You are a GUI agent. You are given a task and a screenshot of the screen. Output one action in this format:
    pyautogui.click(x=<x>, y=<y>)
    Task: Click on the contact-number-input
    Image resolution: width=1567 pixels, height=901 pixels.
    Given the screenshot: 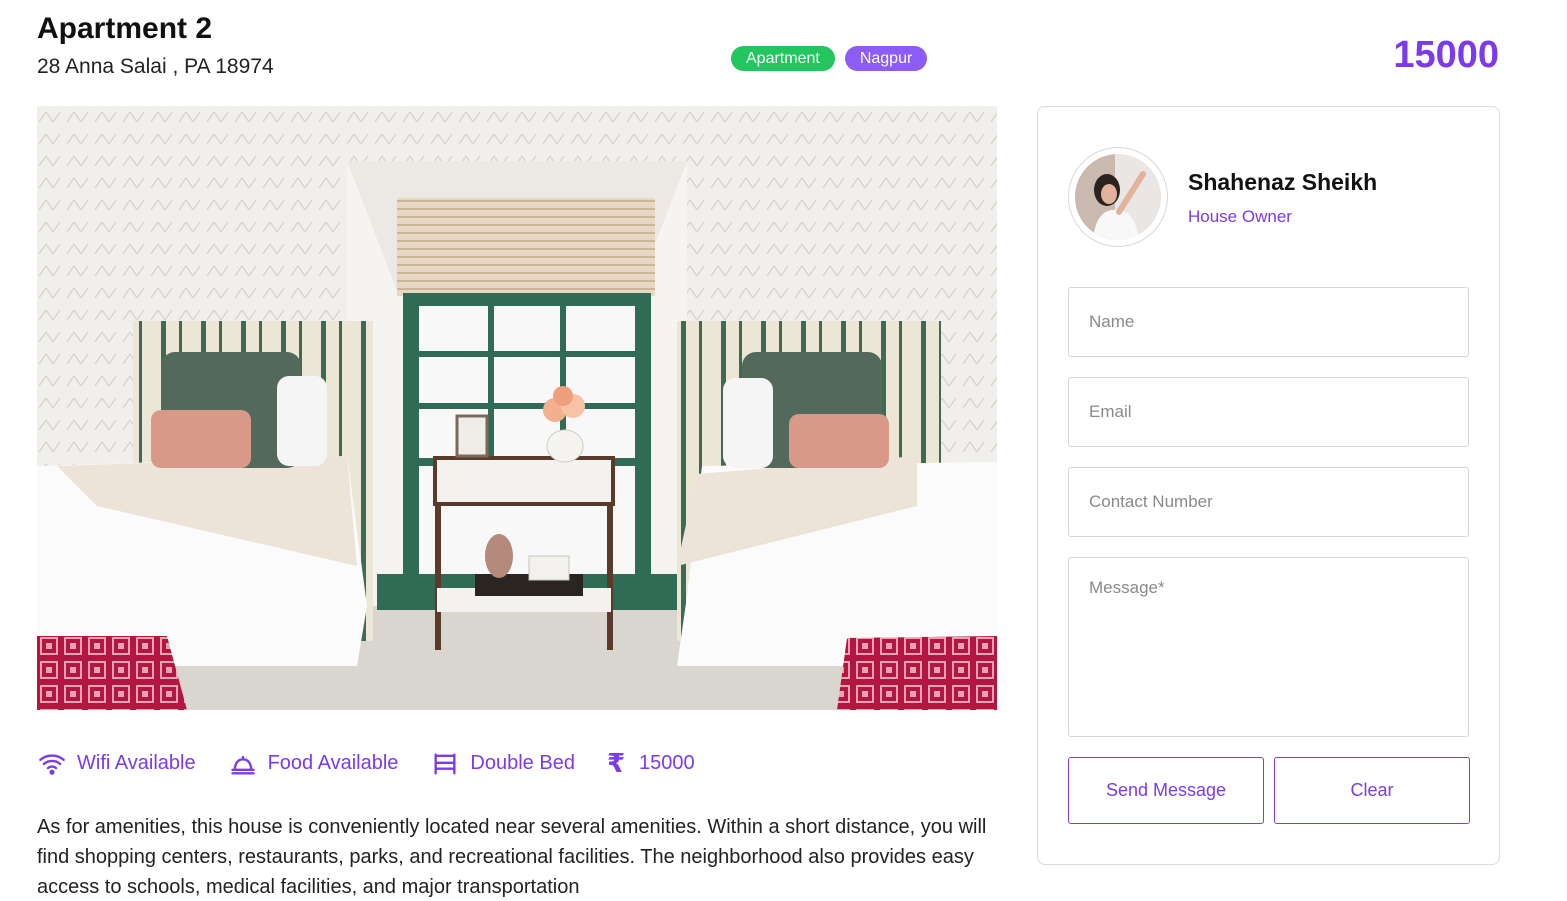 What is the action you would take?
    pyautogui.click(x=1268, y=502)
    